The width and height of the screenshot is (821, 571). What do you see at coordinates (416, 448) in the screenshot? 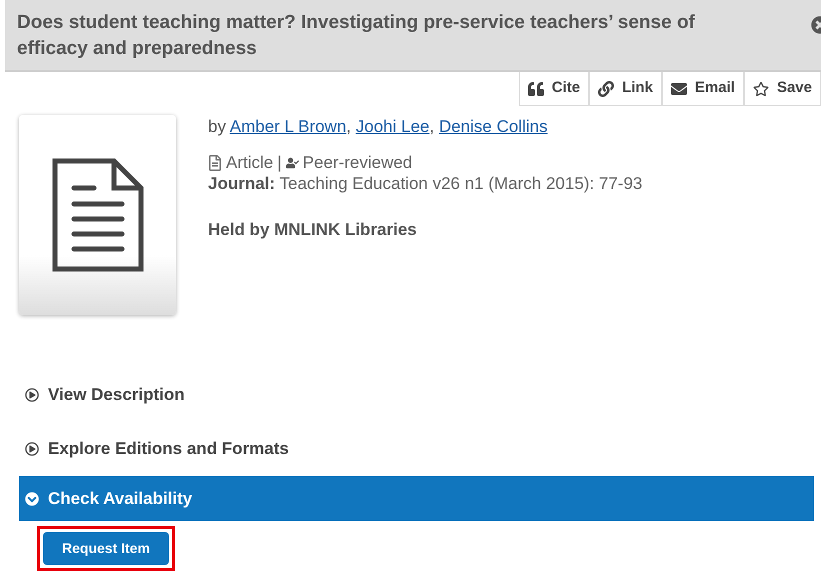
I see `section-header: Explore Editions and Formats` at bounding box center [416, 448].